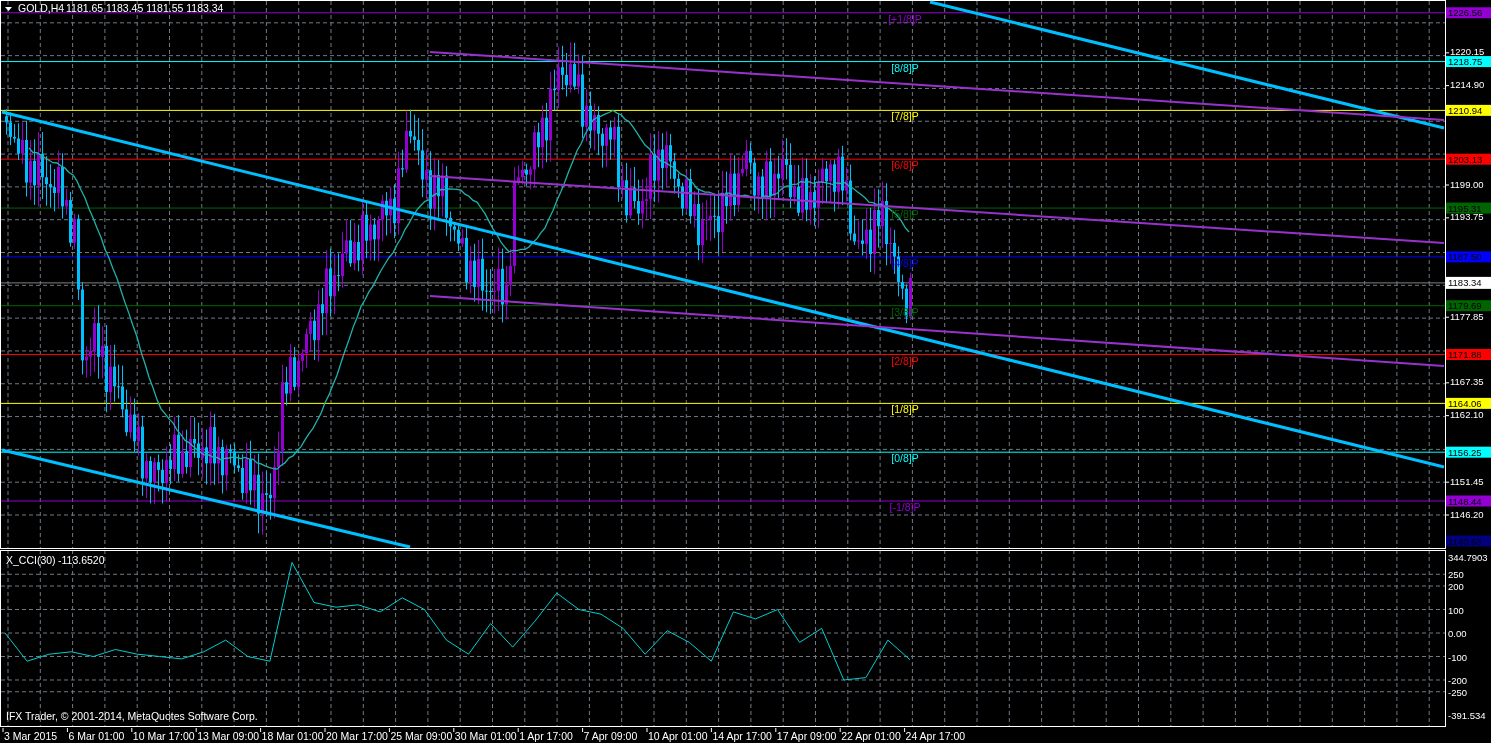  What do you see at coordinates (163, 736) in the screenshot?
I see `time-axis-label: 10 Mar 17:00` at bounding box center [163, 736].